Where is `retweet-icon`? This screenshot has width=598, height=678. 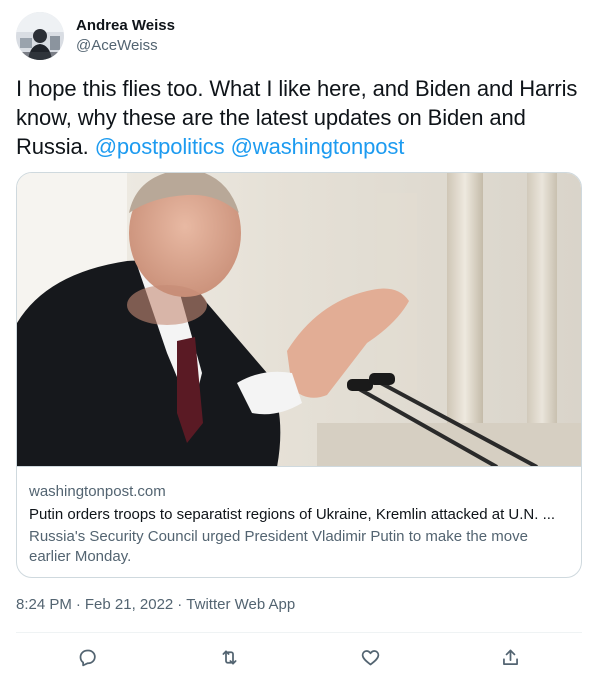
retweet-icon is located at coordinates (229, 657).